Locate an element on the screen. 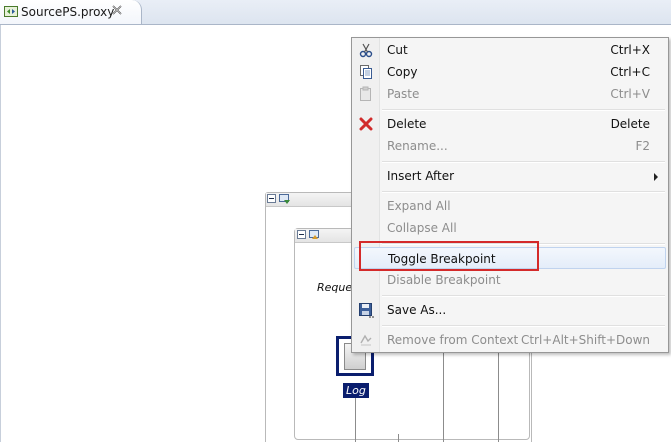 The width and height of the screenshot is (671, 442). highlight-annotation-box is located at coordinates (449, 256).